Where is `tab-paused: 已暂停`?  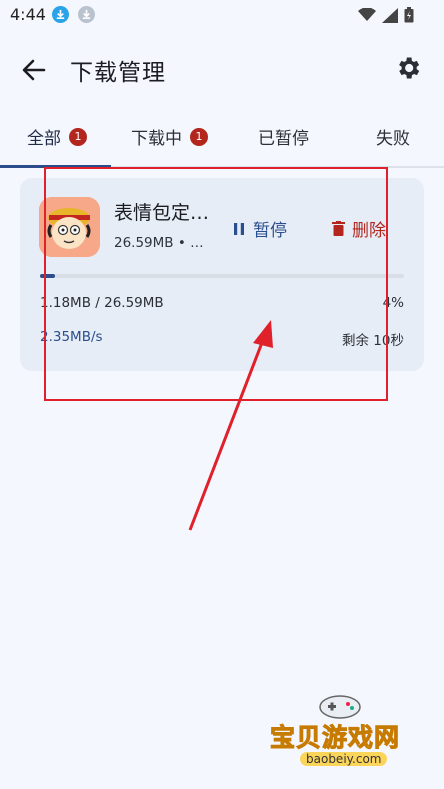
tab-paused: 已暂停 is located at coordinates (283, 136).